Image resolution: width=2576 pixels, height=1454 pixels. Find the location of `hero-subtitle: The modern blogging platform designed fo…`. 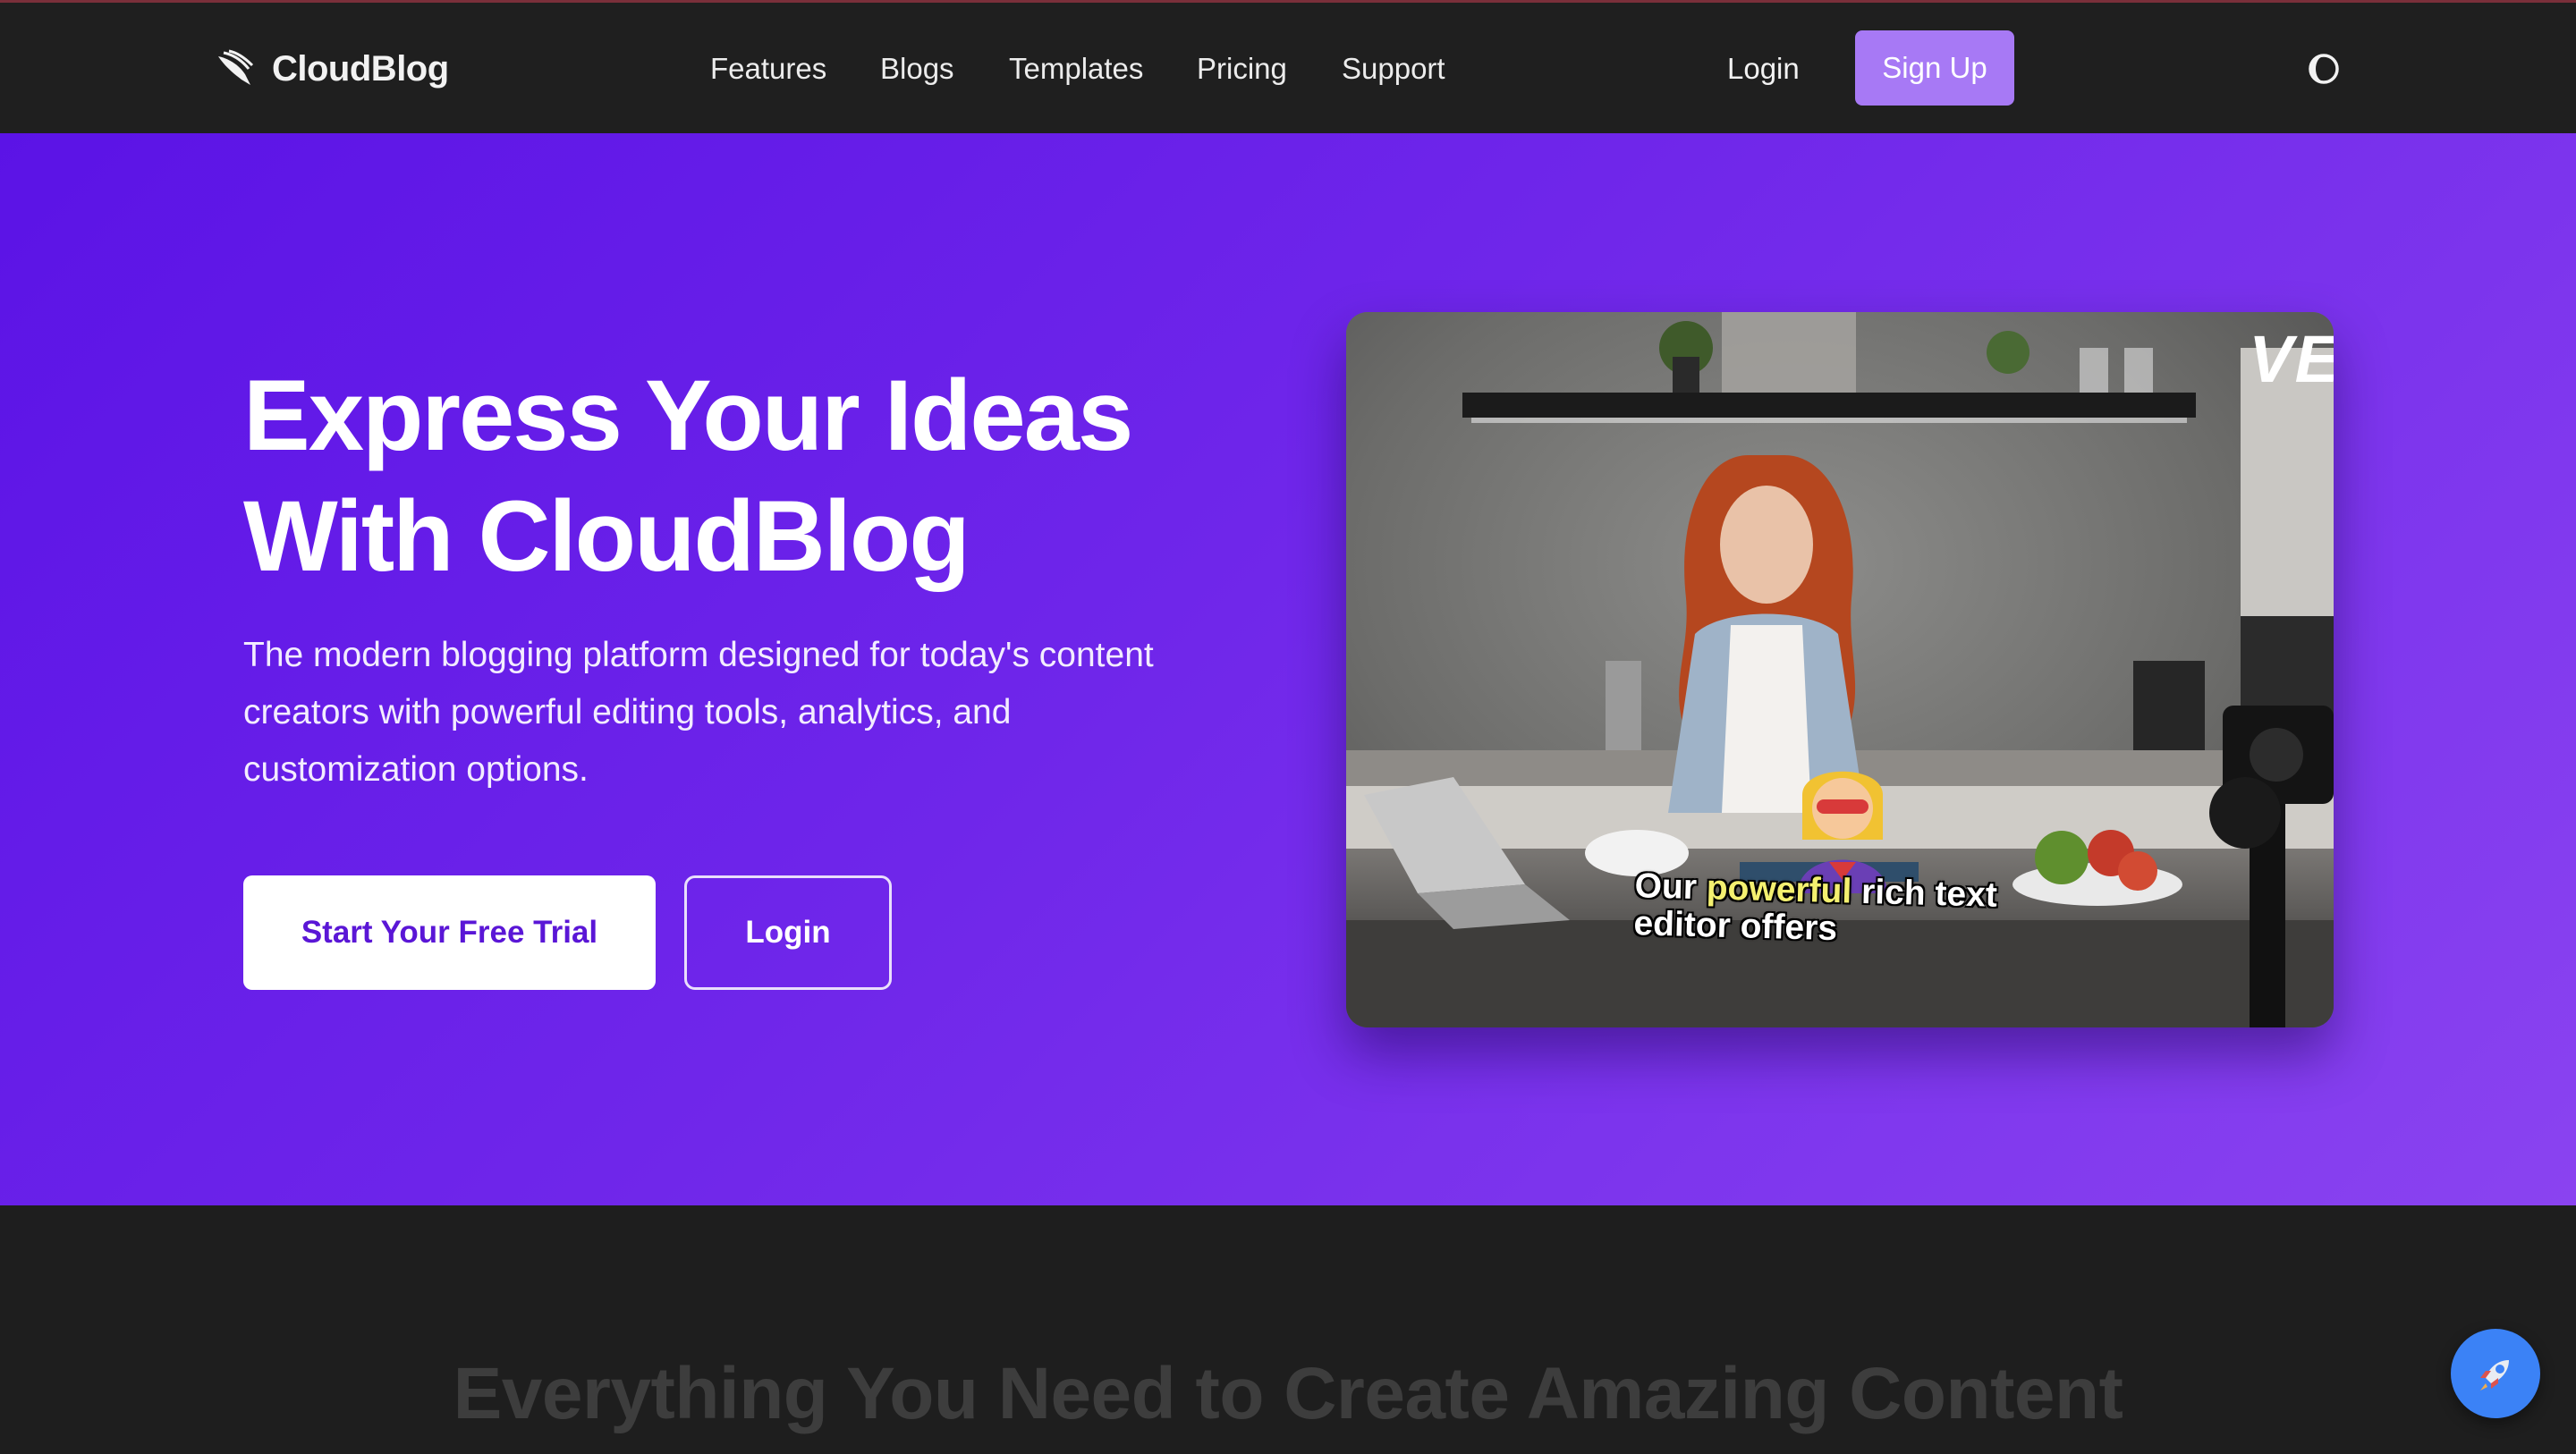

hero-subtitle: The modern blogging platform designed fo… is located at coordinates (744, 713).